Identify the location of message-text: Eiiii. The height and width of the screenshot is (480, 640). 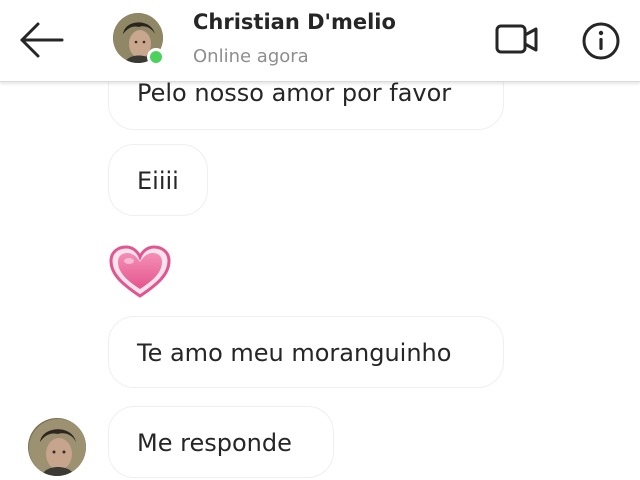
(158, 181).